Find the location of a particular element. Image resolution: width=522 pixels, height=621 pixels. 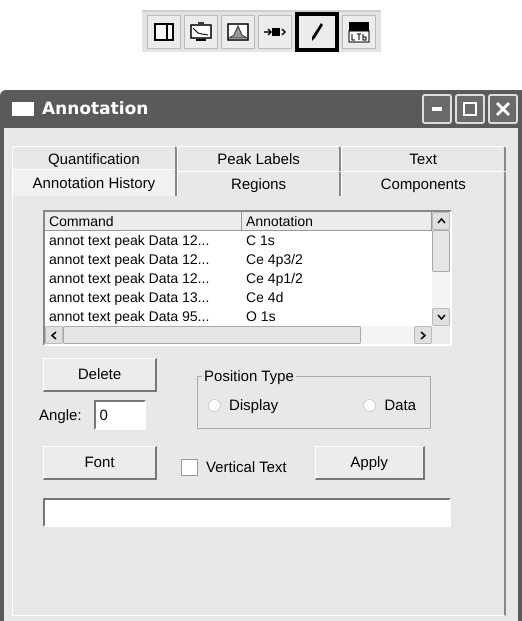

delete-button: Delete is located at coordinates (100, 375).